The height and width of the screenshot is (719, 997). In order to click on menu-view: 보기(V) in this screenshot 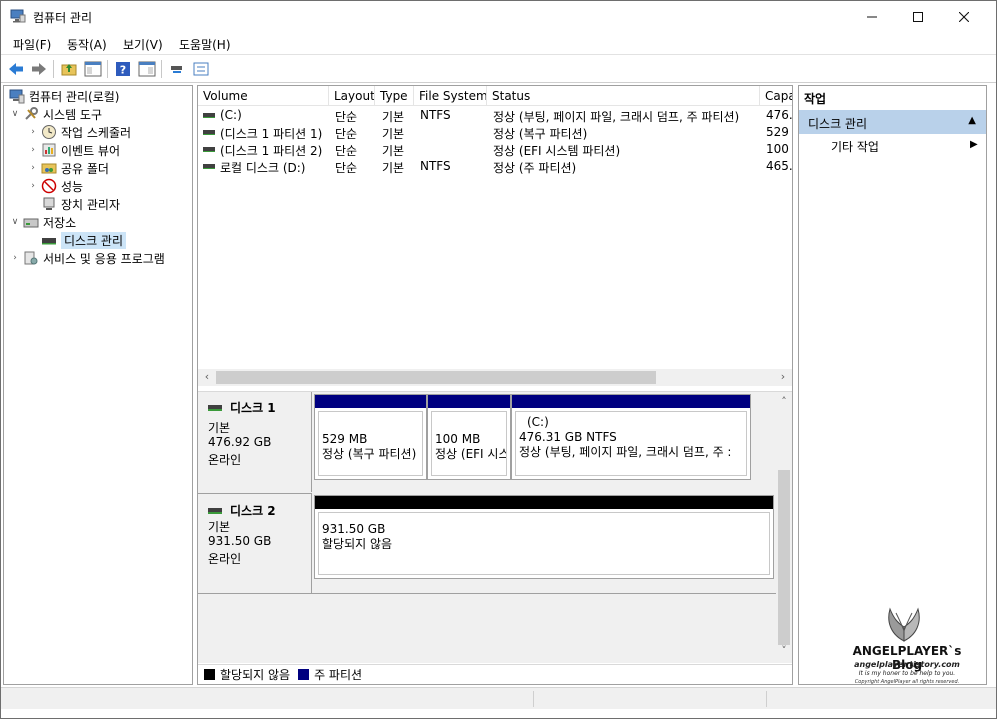, I will do `click(143, 44)`.